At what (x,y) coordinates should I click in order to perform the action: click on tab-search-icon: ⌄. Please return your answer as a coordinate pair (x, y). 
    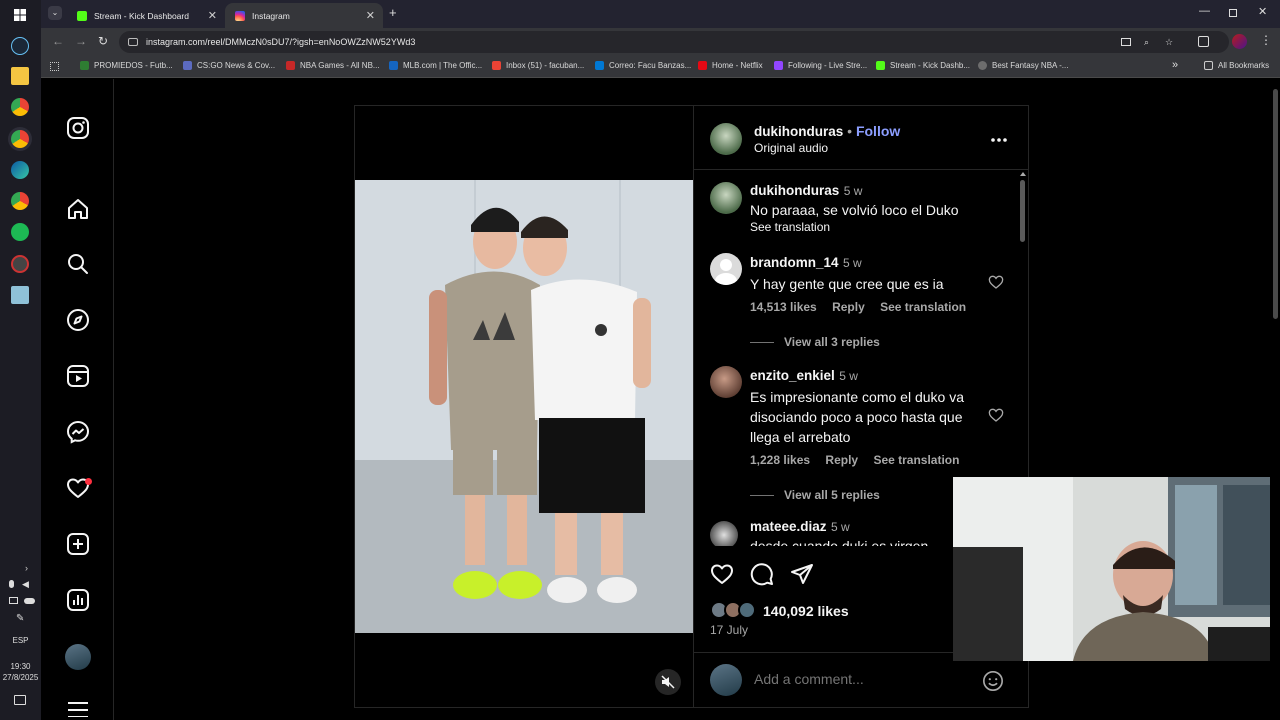
    Looking at the image, I should click on (55, 13).